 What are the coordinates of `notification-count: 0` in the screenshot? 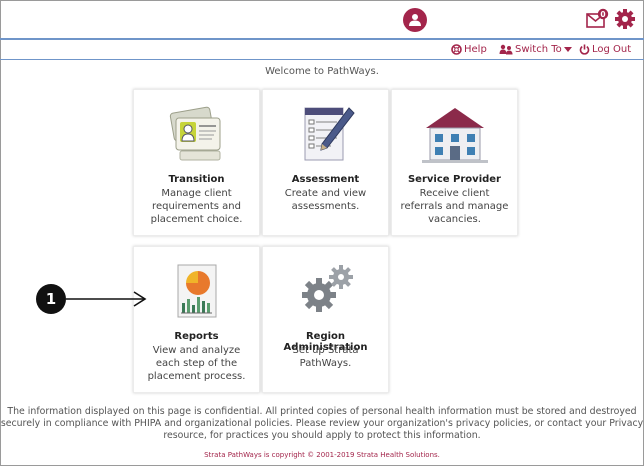 It's located at (602, 14).